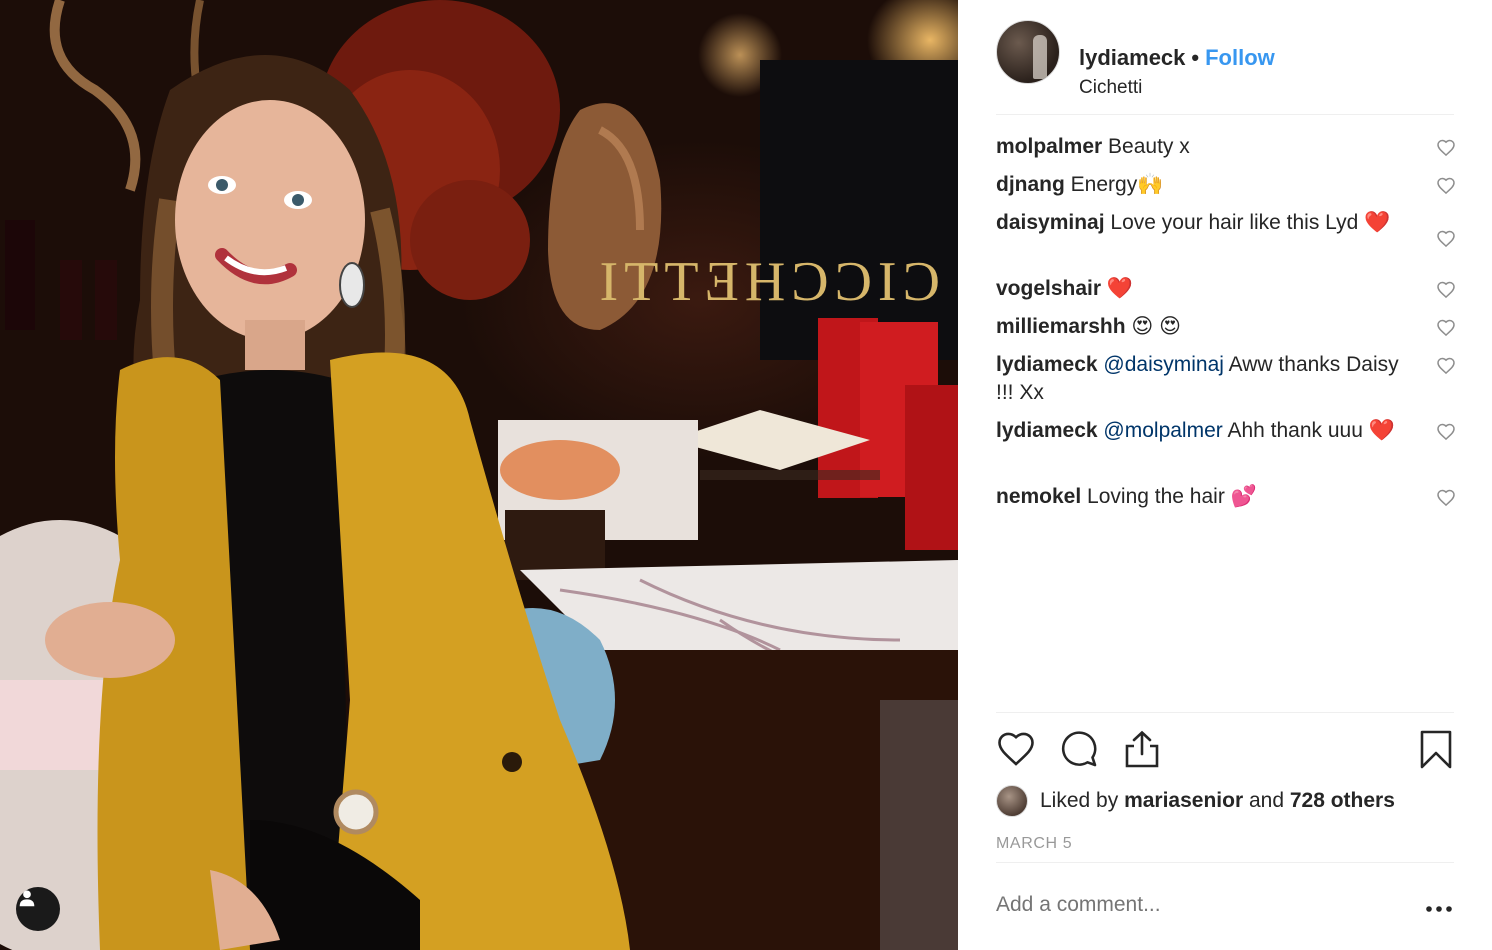  What do you see at coordinates (1226, 152) in the screenshot?
I see `comment-item: molpalmer Beauty x` at bounding box center [1226, 152].